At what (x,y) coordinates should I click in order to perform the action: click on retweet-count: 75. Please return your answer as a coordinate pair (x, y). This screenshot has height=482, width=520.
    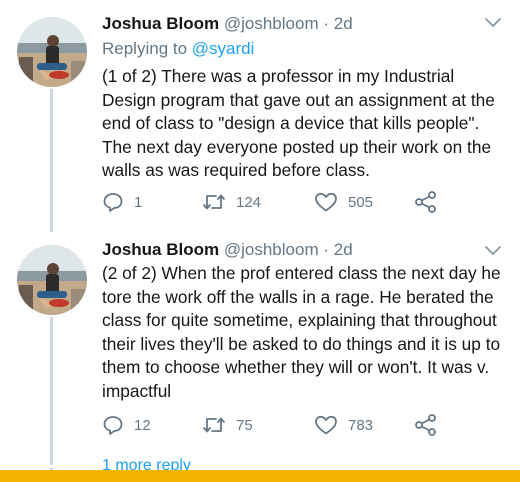
    Looking at the image, I should click on (244, 425).